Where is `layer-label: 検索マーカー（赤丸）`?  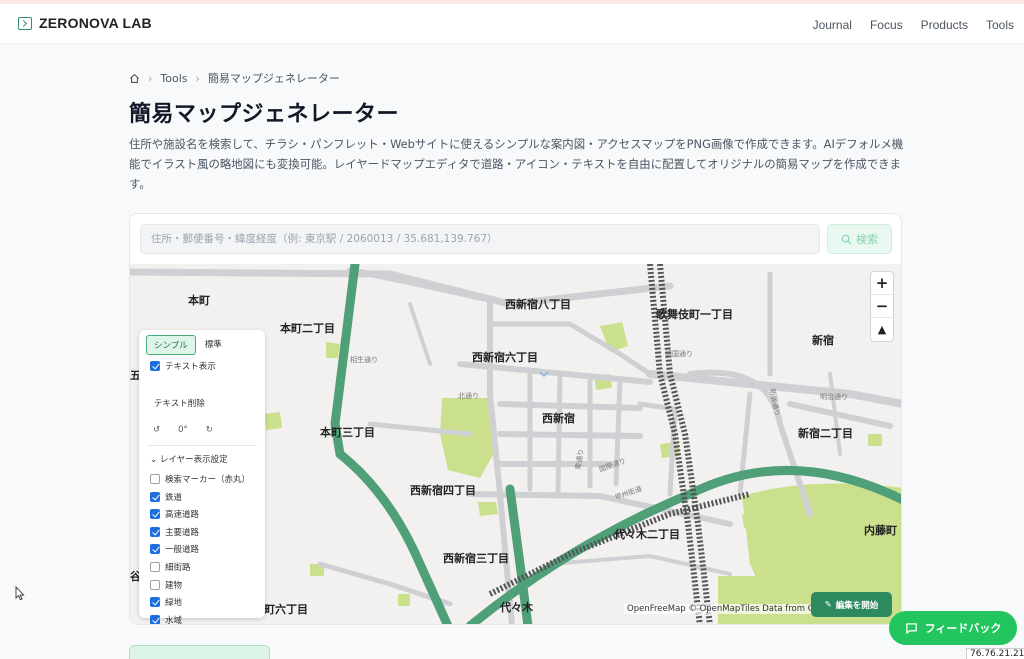
layer-label: 検索マーカー（赤丸） is located at coordinates (208, 480).